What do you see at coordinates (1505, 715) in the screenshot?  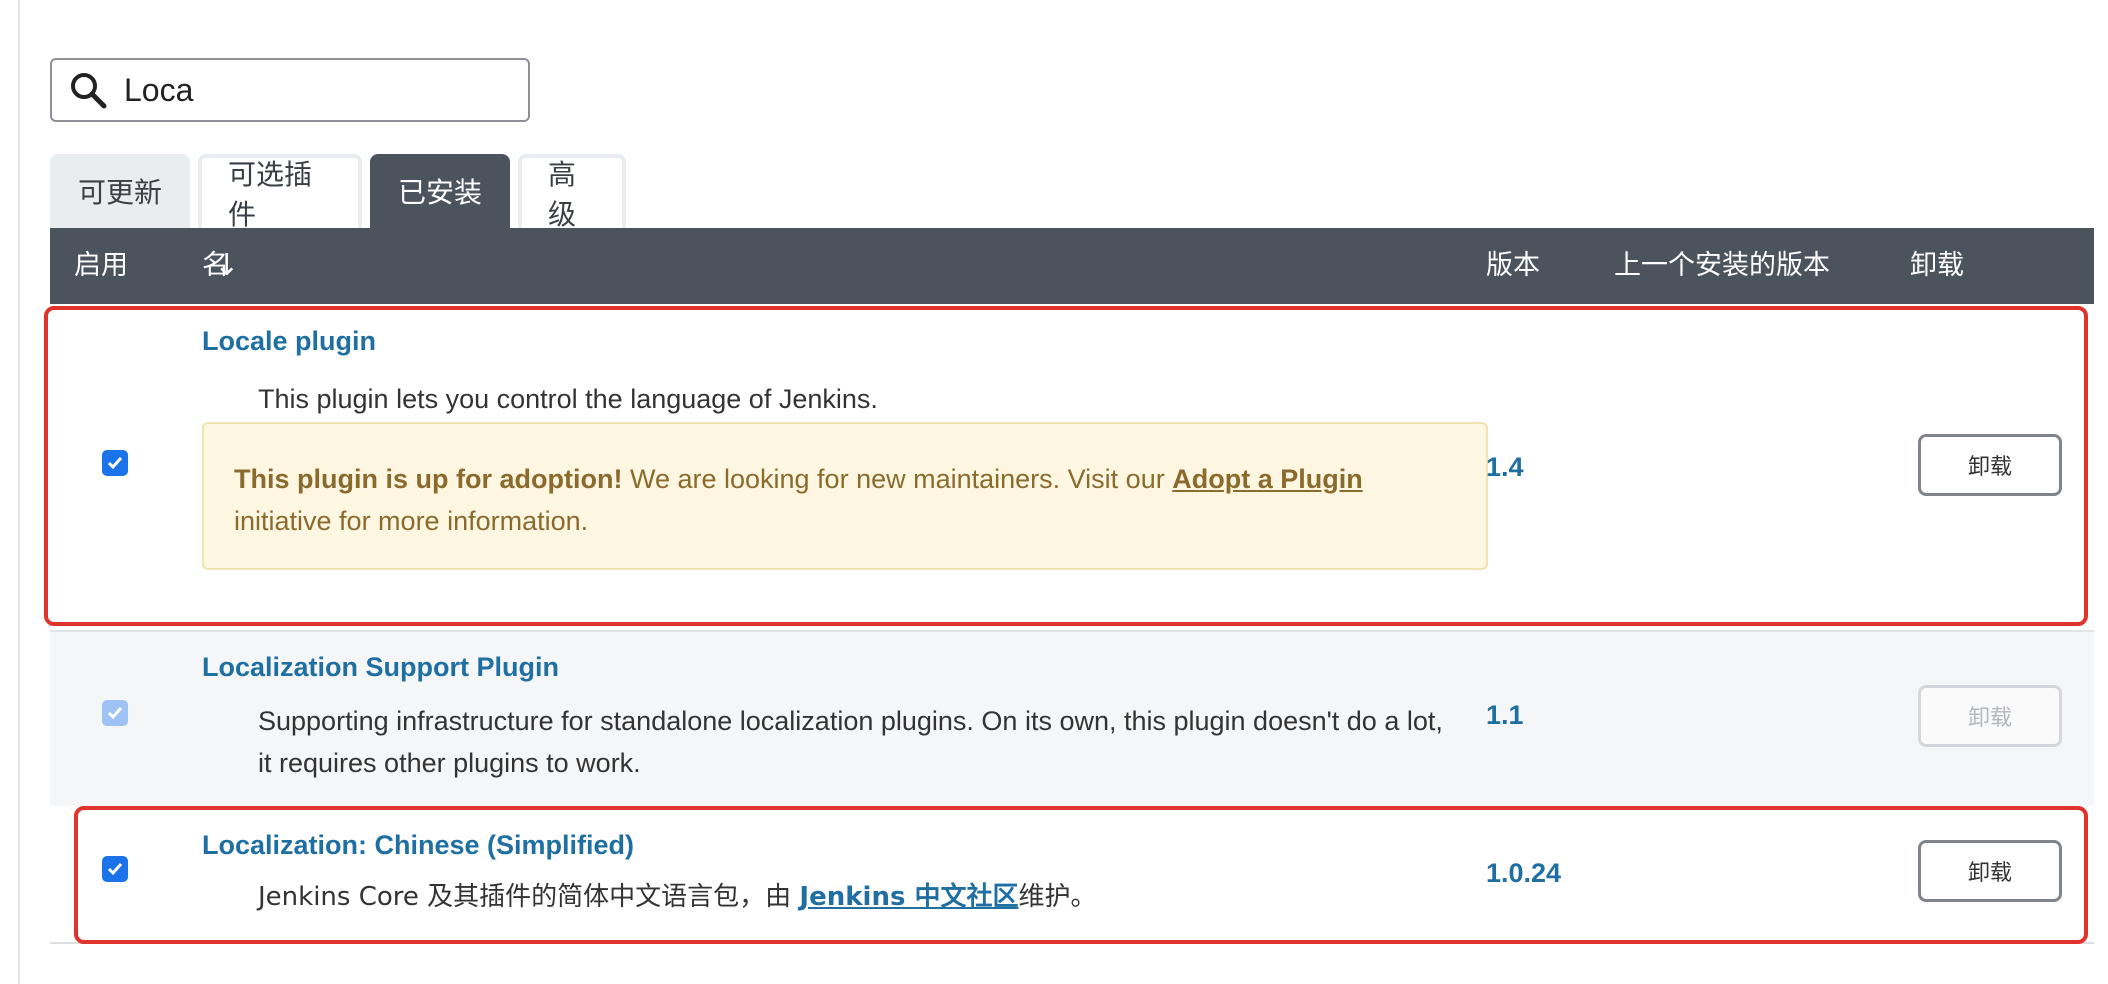 I see `plugin-version: 1.1` at bounding box center [1505, 715].